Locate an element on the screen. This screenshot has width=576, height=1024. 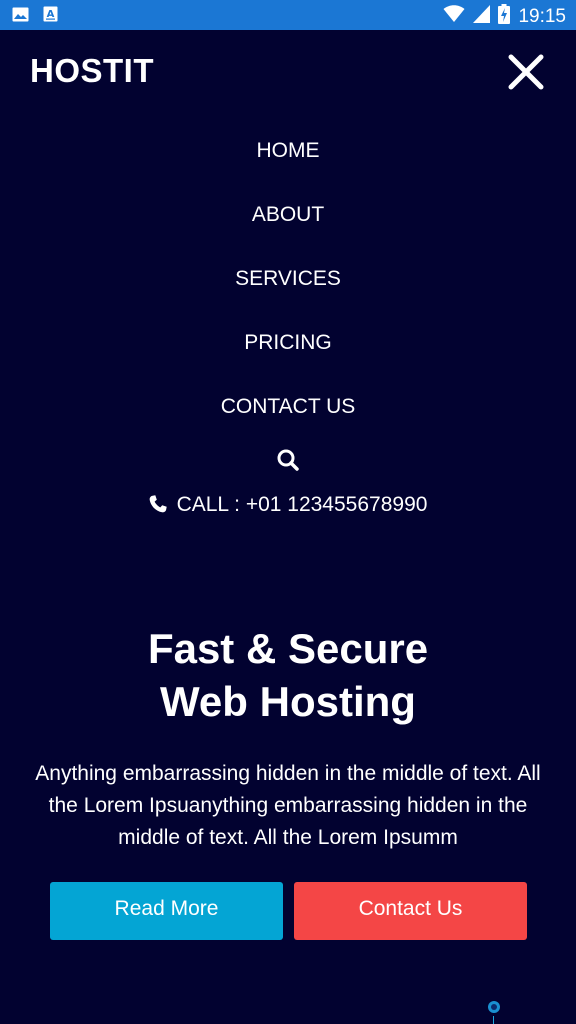
close-icon is located at coordinates (526, 72).